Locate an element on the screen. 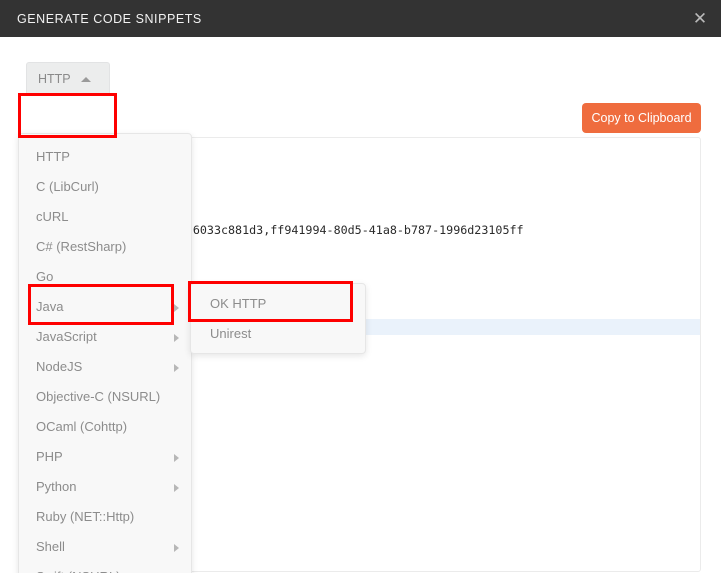  language-select-button: HTTP is located at coordinates (68, 79).